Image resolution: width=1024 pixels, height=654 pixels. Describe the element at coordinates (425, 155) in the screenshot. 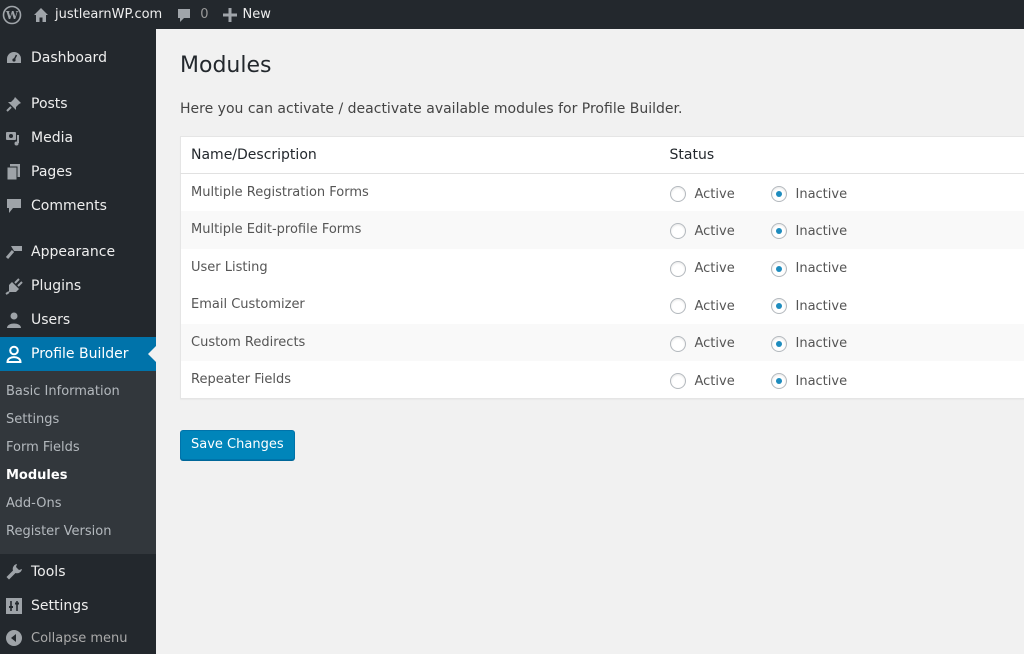

I see `column-header-name: Name/Description` at that location.